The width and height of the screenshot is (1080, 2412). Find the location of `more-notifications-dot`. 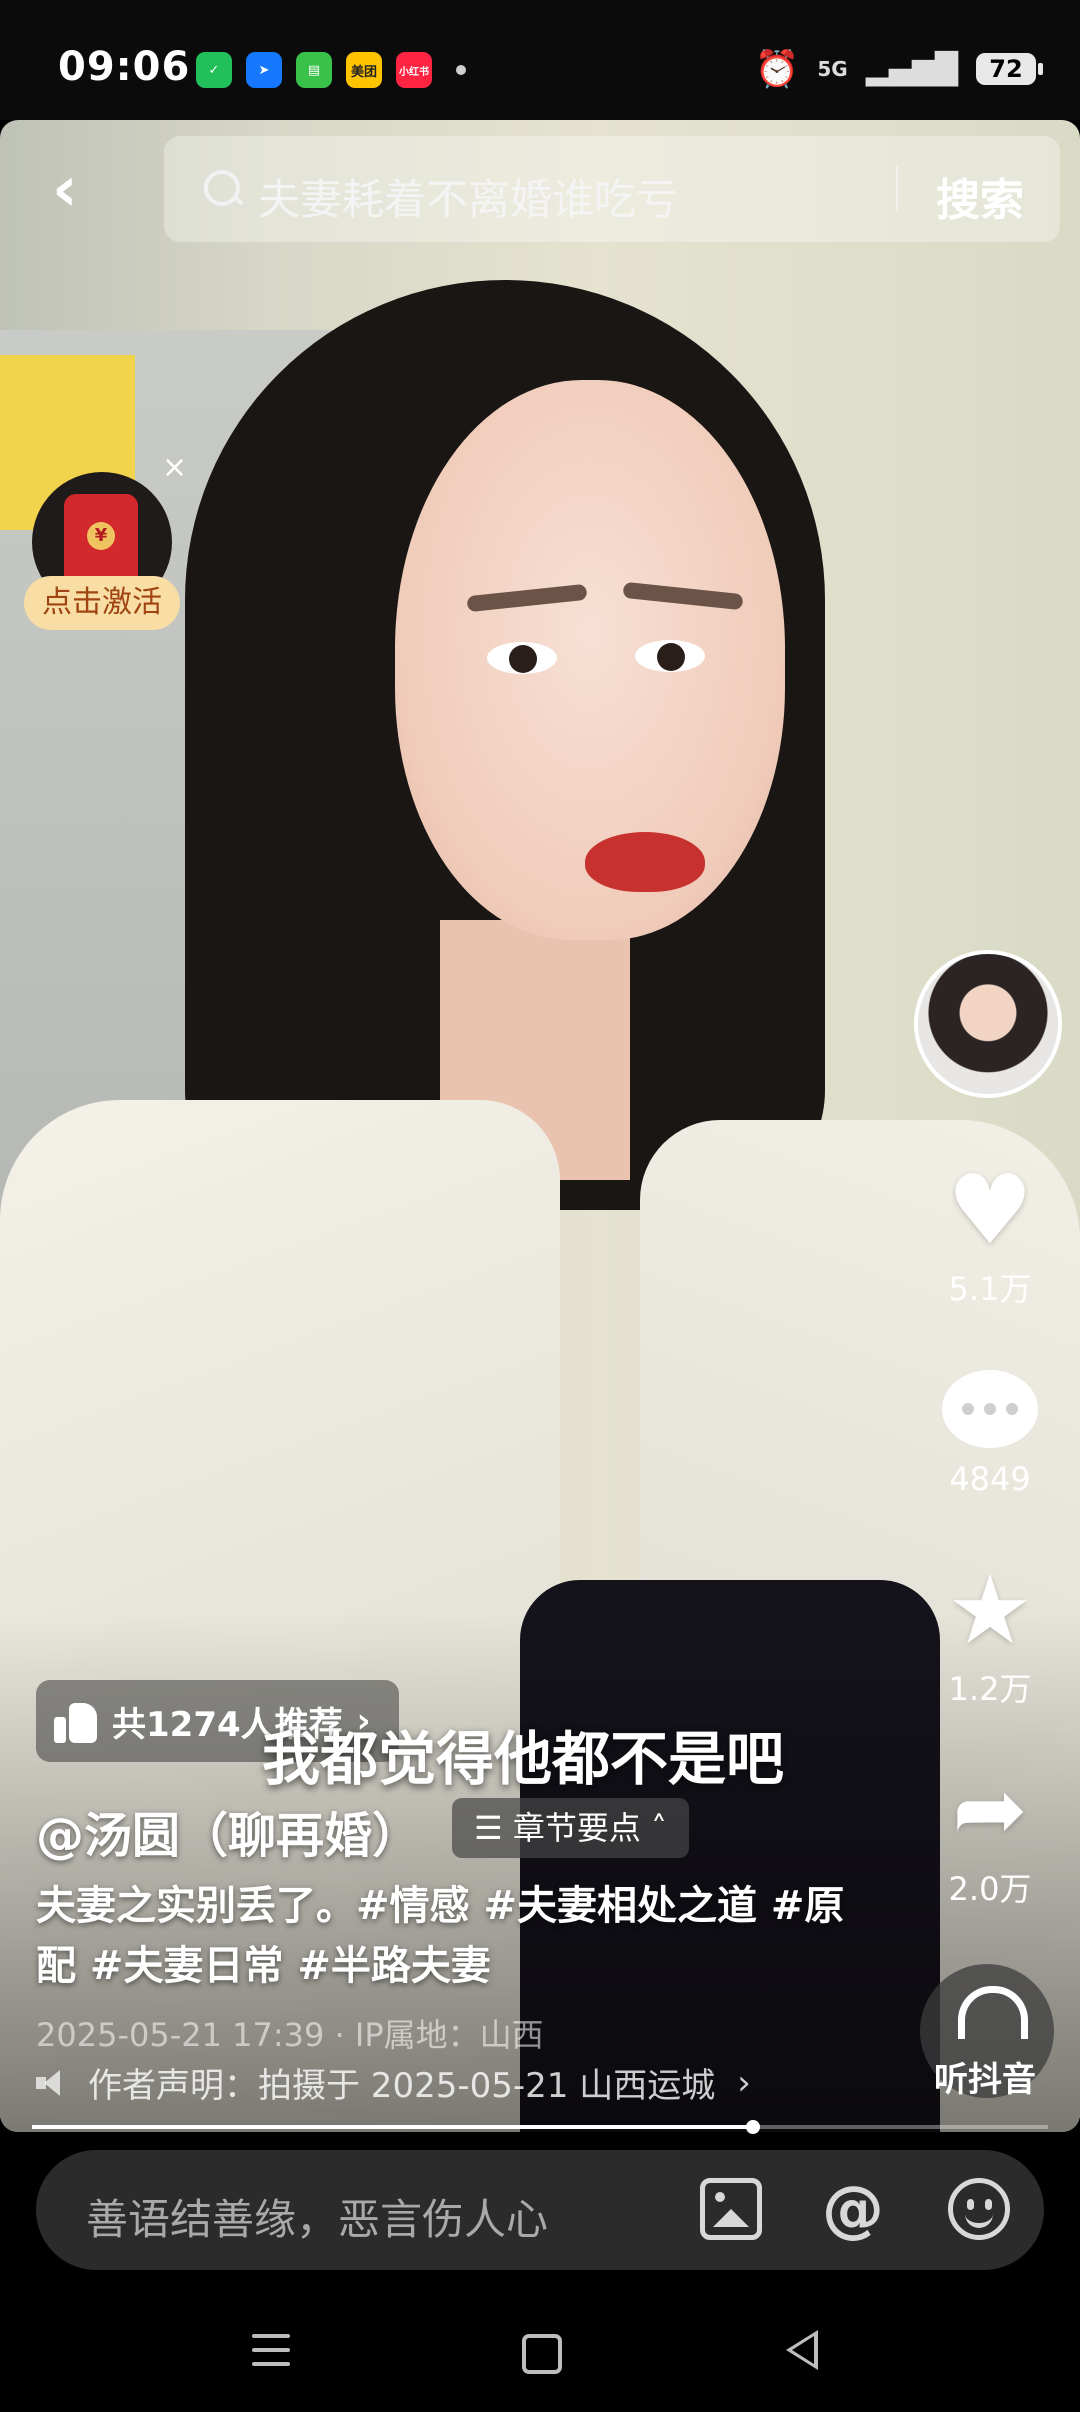

more-notifications-dot is located at coordinates (461, 70).